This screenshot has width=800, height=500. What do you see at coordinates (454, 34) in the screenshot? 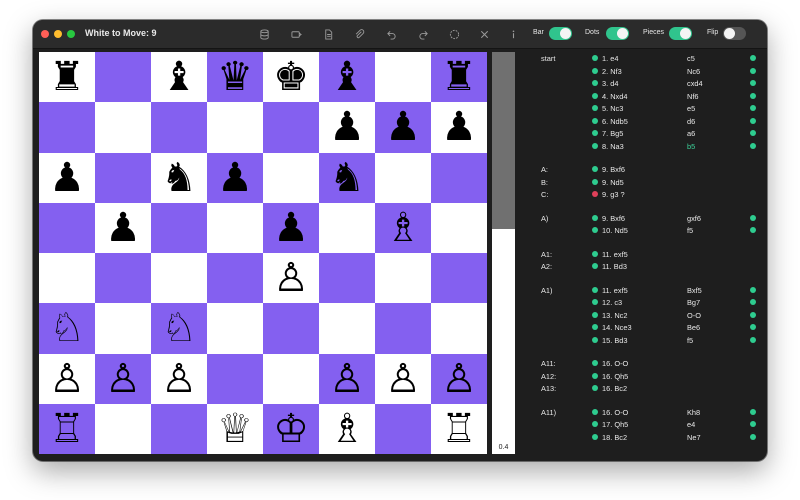
I see `circle-icon` at bounding box center [454, 34].